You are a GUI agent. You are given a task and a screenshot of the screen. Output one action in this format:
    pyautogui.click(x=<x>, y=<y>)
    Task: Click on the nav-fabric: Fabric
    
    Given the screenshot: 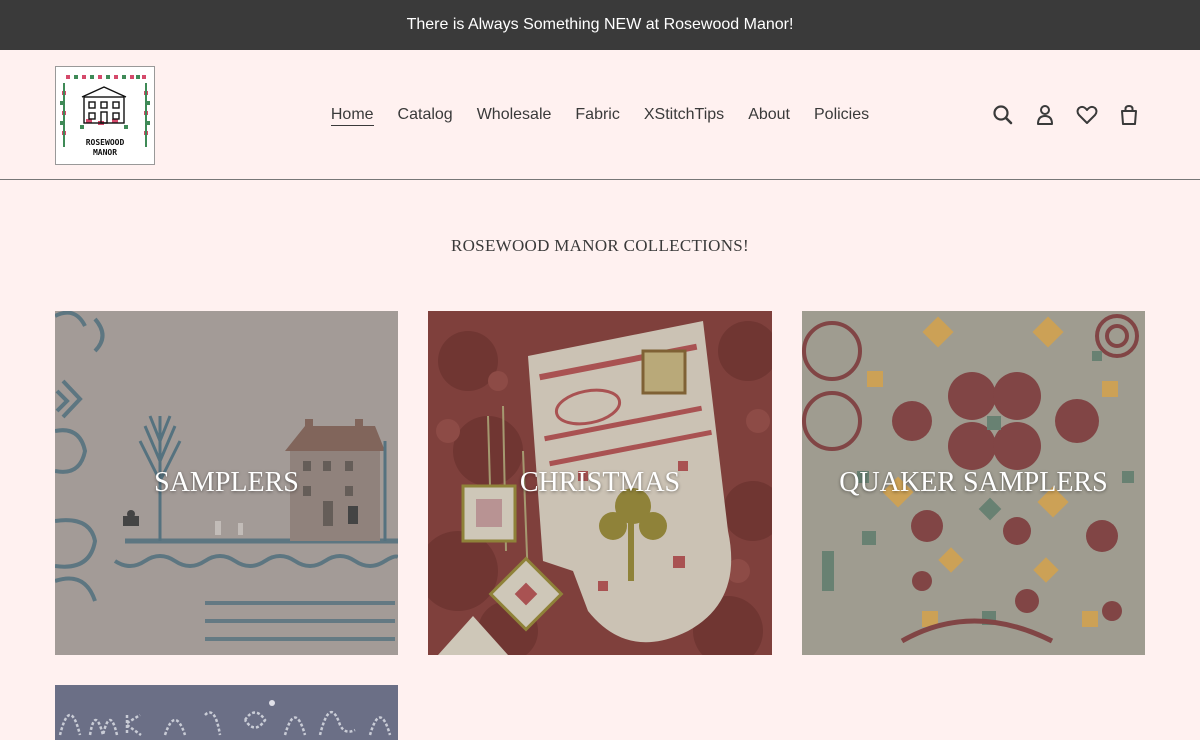 What is the action you would take?
    pyautogui.click(x=597, y=115)
    